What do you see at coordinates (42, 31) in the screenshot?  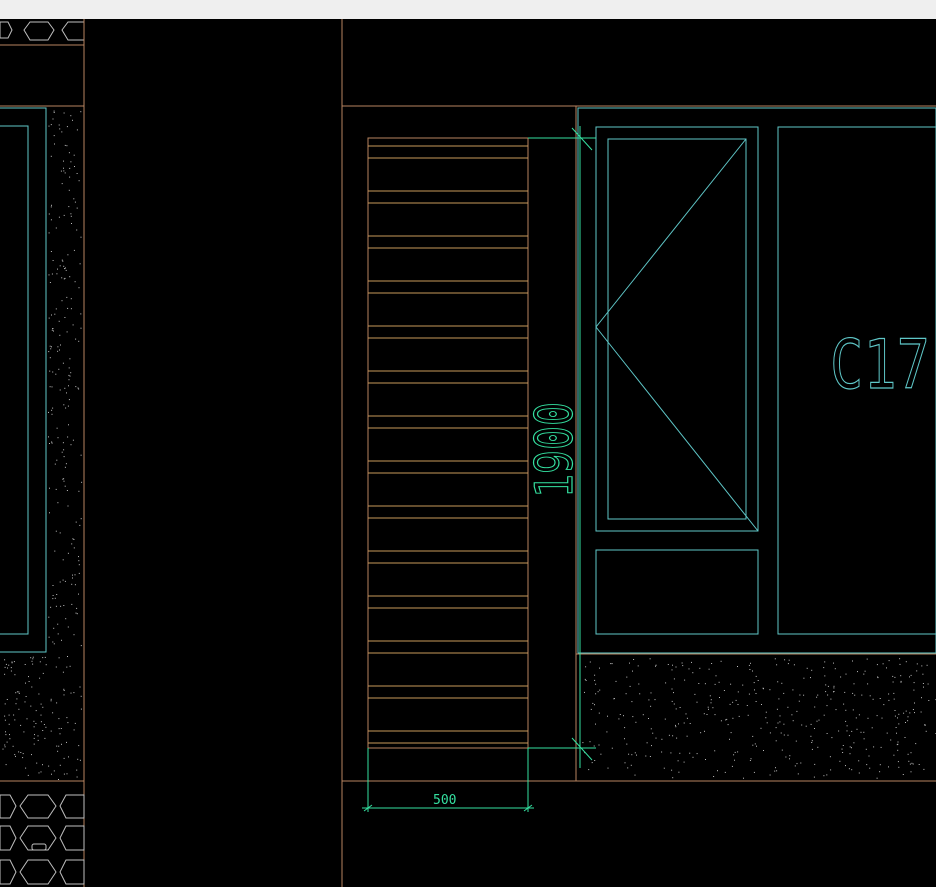 I see `hex-hatch-top` at bounding box center [42, 31].